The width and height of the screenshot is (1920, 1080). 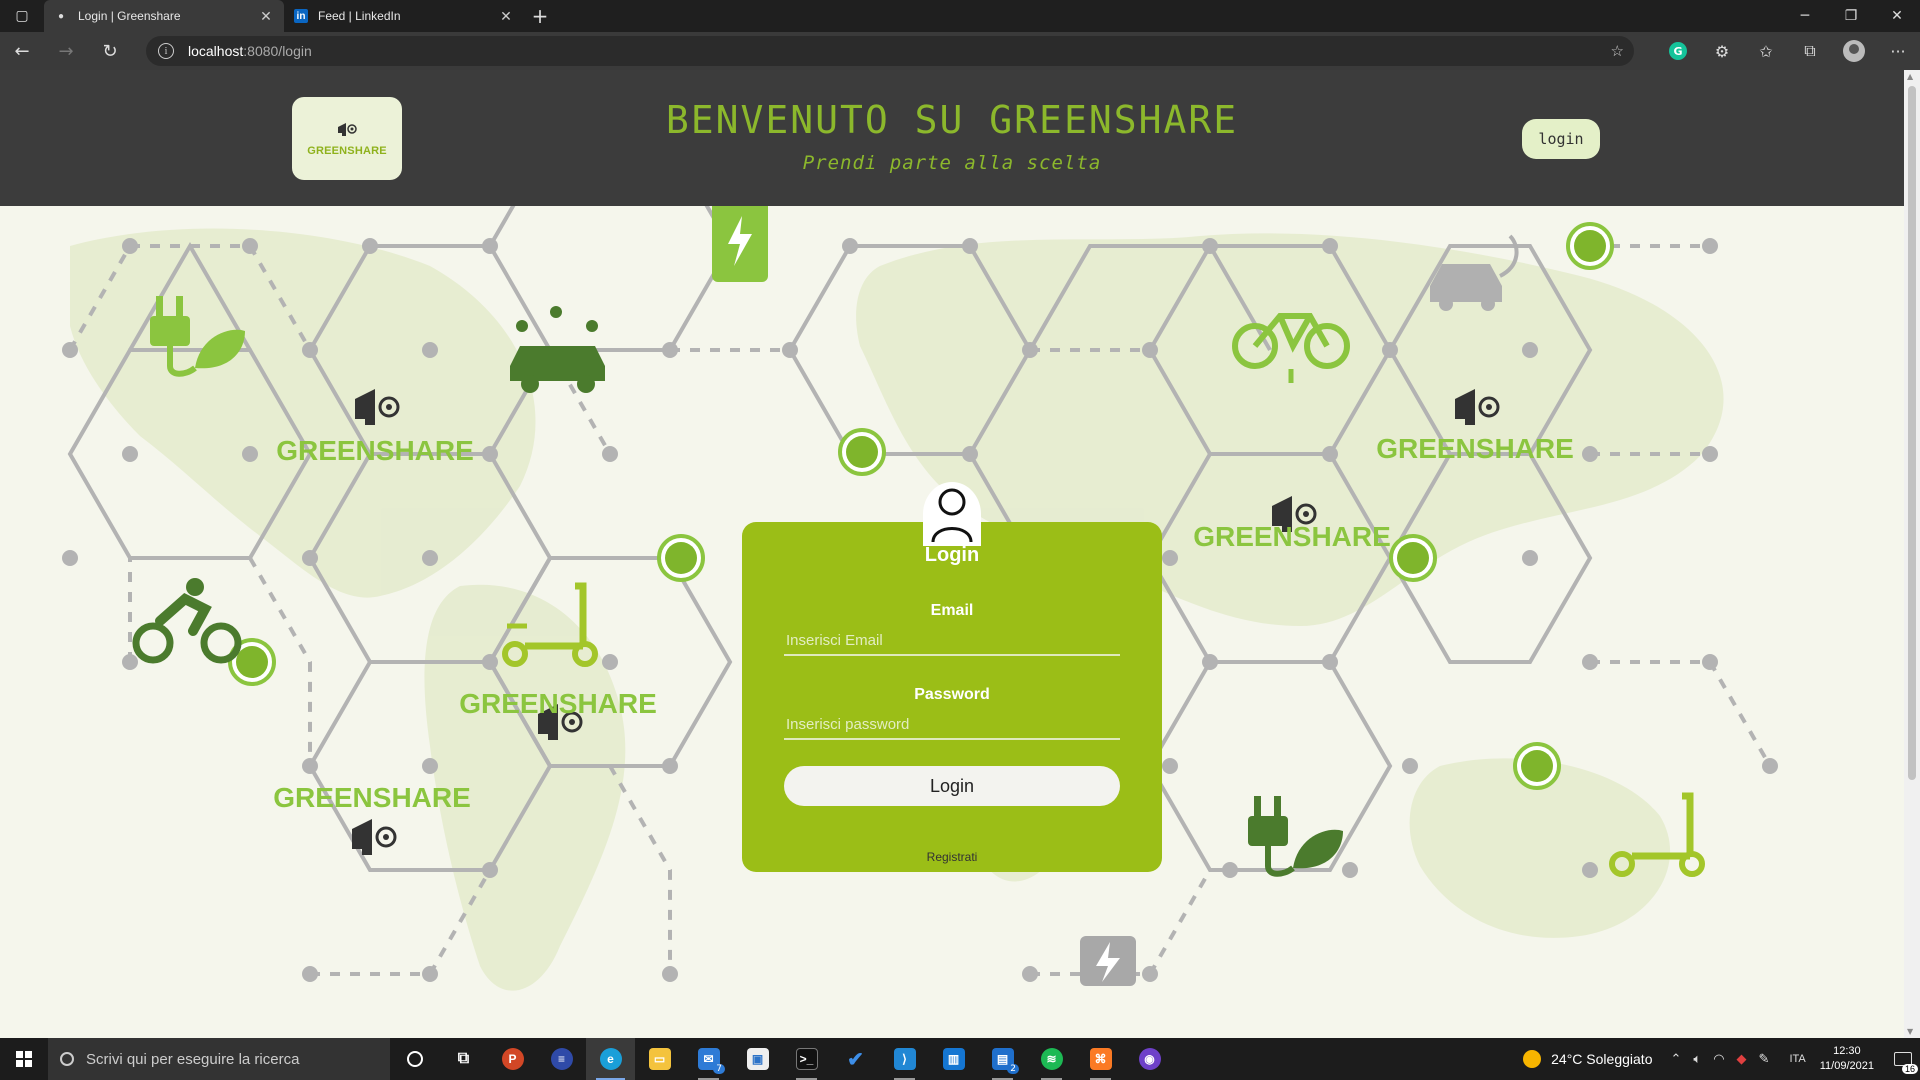 I want to click on notes-icon: ▤ 2, so click(x=1002, y=1059).